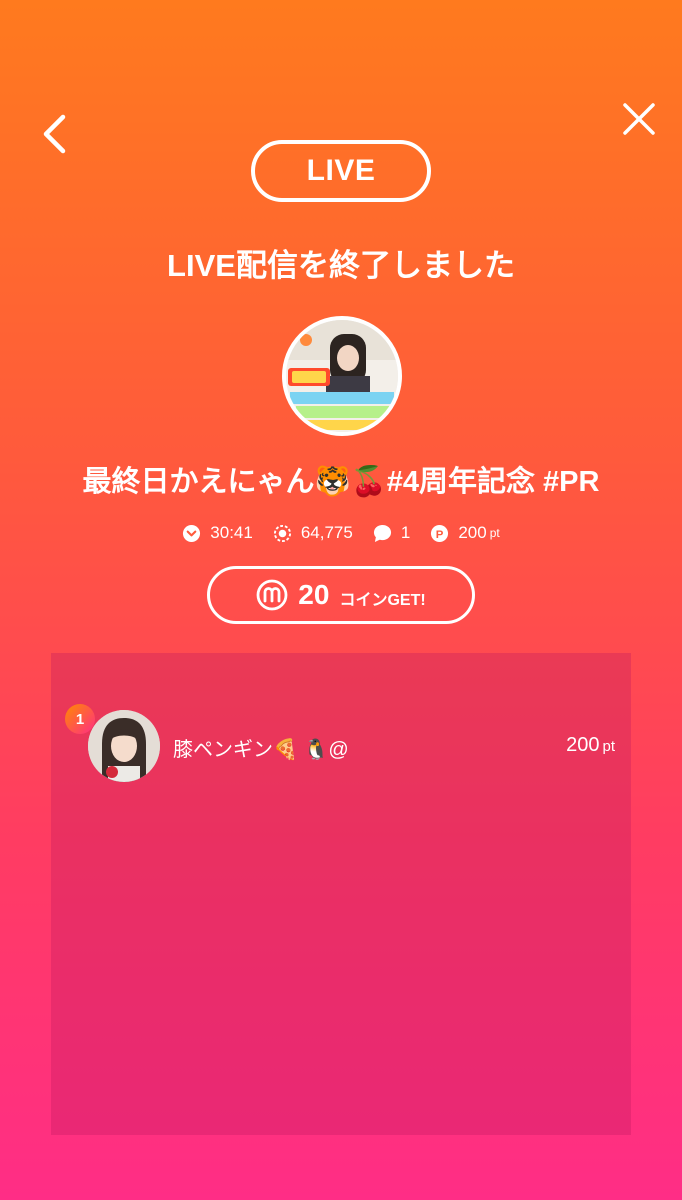  What do you see at coordinates (382, 533) in the screenshot?
I see `comment-icon` at bounding box center [382, 533].